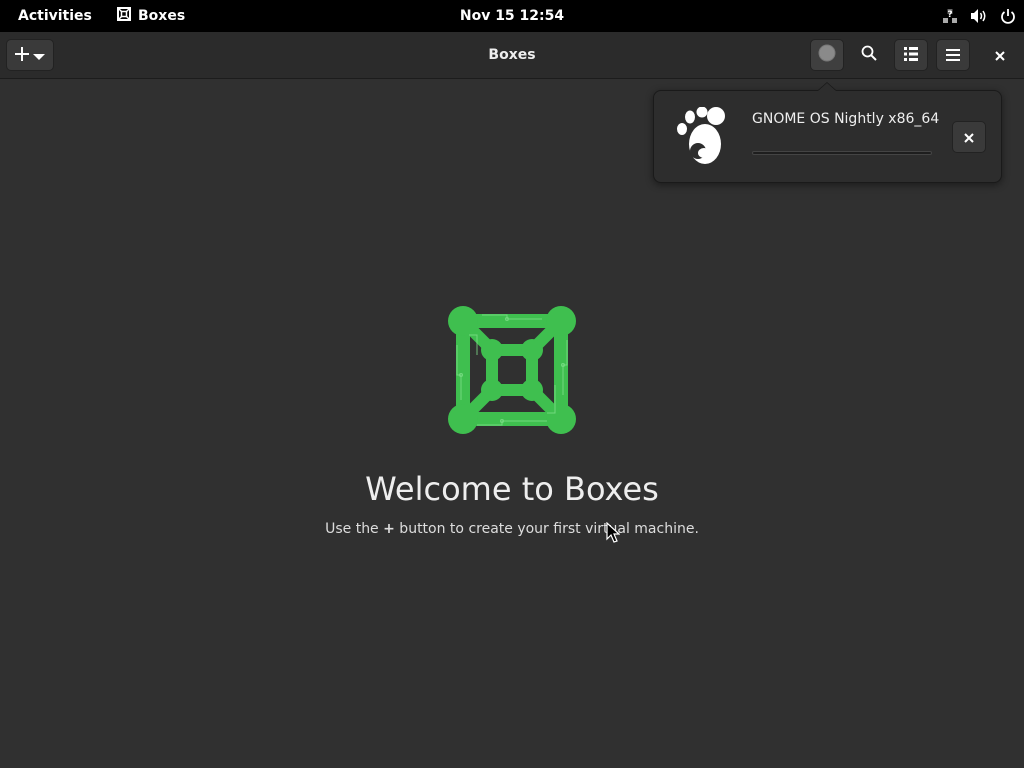 The image size is (1024, 768). Describe the element at coordinates (124, 16) in the screenshot. I see `boxes-app-icon` at that location.